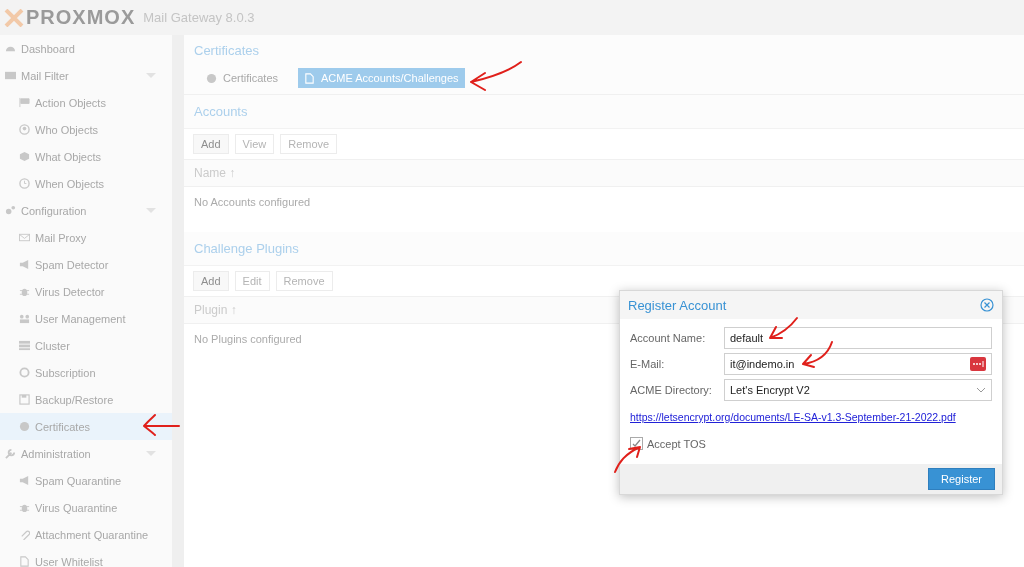  Describe the element at coordinates (636, 443) in the screenshot. I see `checkmark-icon` at that location.